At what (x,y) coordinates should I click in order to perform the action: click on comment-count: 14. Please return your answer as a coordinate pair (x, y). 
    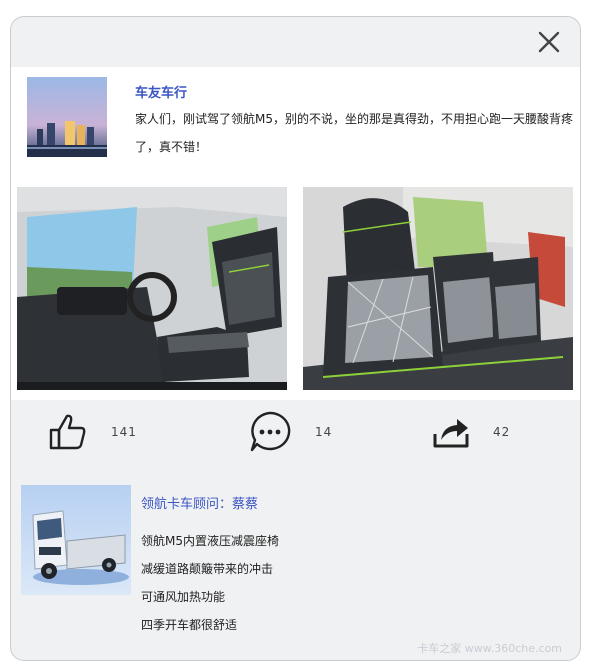
    Looking at the image, I should click on (324, 432).